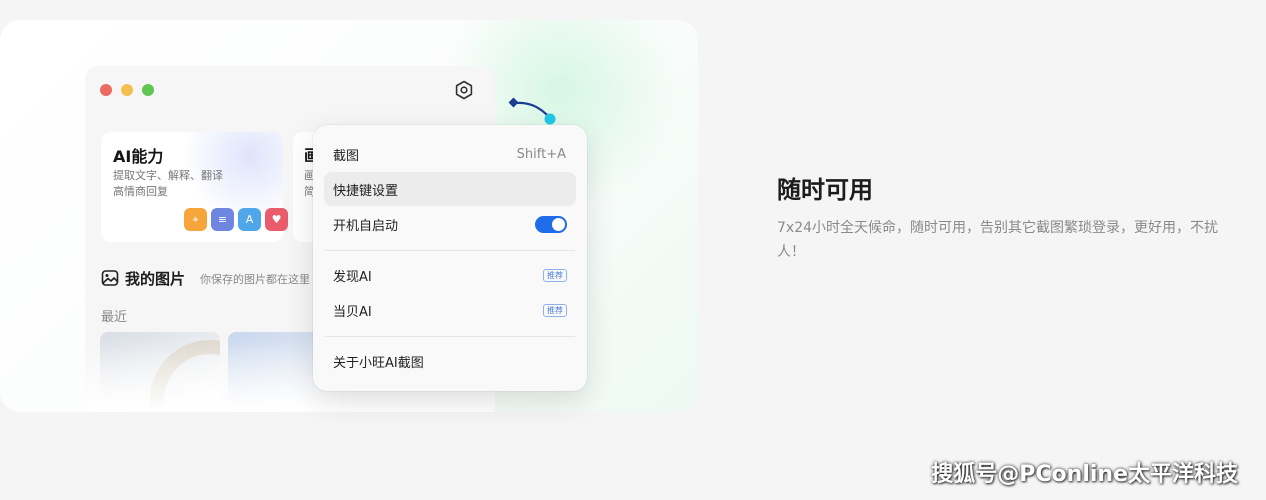  I want to click on connector-decoration, so click(532, 111).